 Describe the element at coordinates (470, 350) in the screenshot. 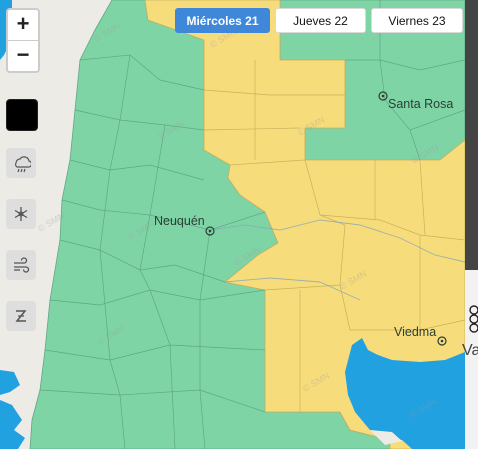

I see `edge-text: Va` at that location.